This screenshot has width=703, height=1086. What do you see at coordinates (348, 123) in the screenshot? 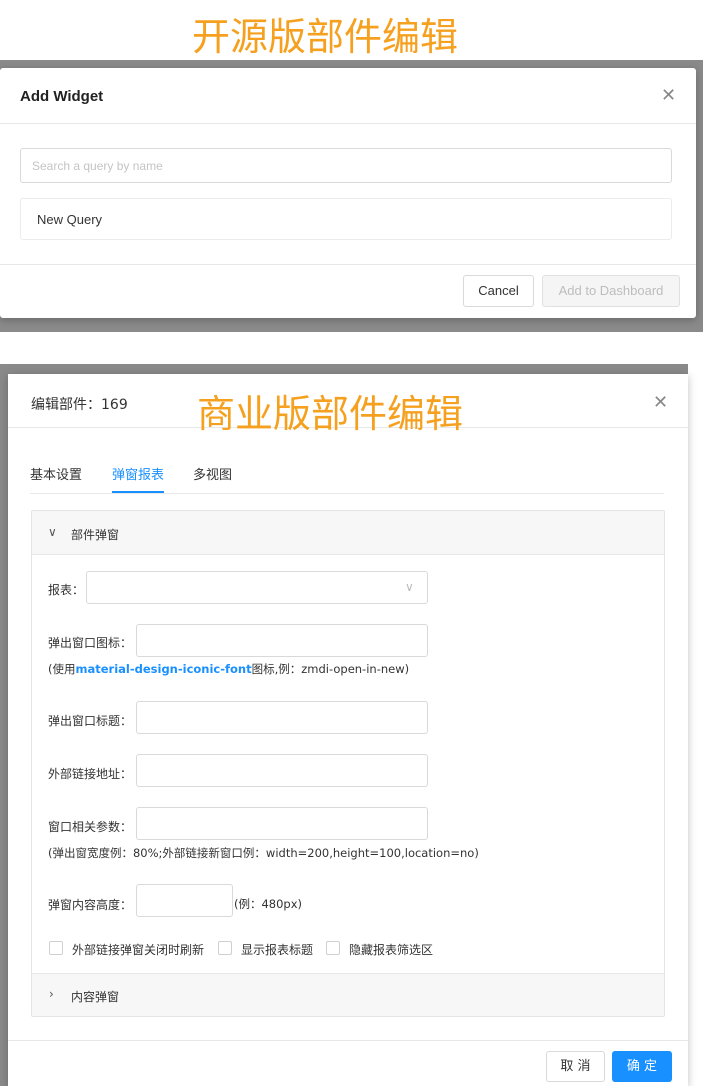
I see `header-divider` at bounding box center [348, 123].